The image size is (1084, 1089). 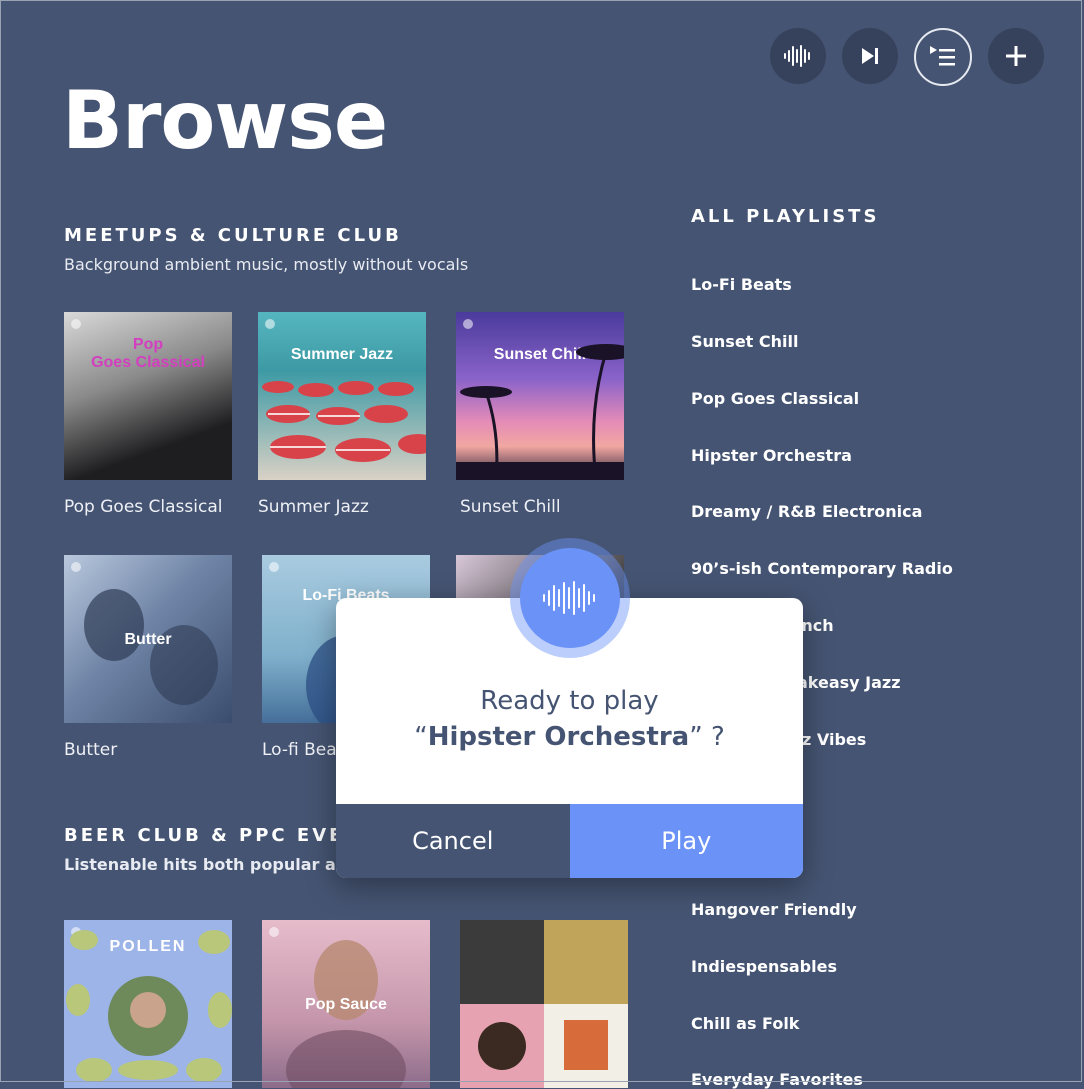 What do you see at coordinates (569, 701) in the screenshot?
I see `dialog-line-1: Ready to play` at bounding box center [569, 701].